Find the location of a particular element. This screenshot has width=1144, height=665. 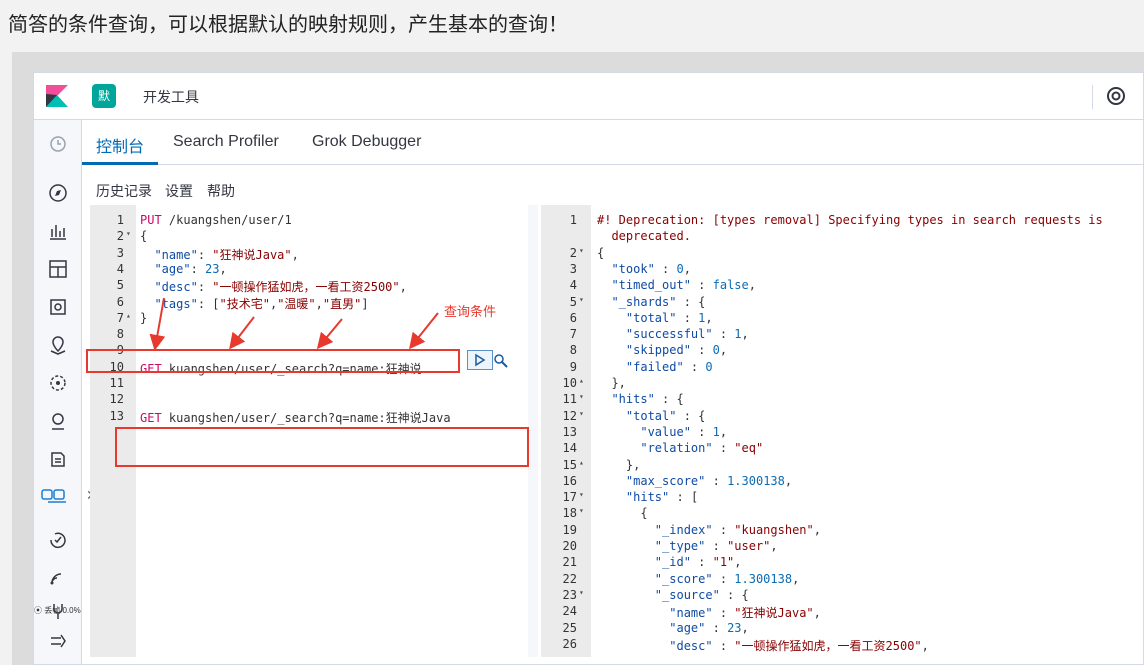

help-link: 帮助 is located at coordinates (221, 191).